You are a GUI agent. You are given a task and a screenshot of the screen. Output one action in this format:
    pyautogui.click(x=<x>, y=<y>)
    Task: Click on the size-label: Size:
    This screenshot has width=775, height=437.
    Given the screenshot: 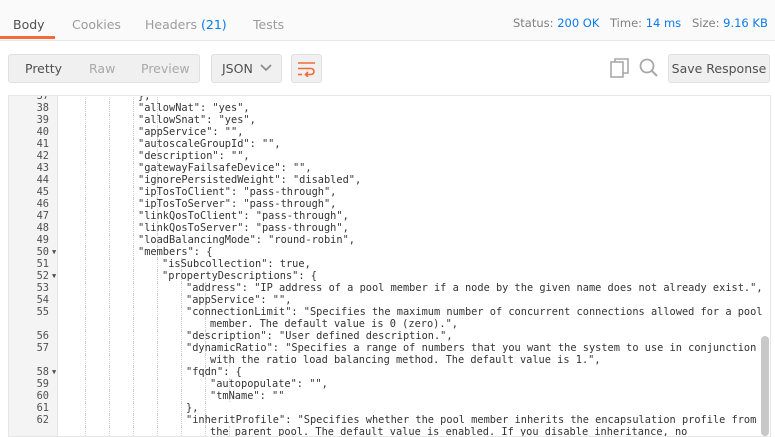 What is the action you would take?
    pyautogui.click(x=706, y=23)
    